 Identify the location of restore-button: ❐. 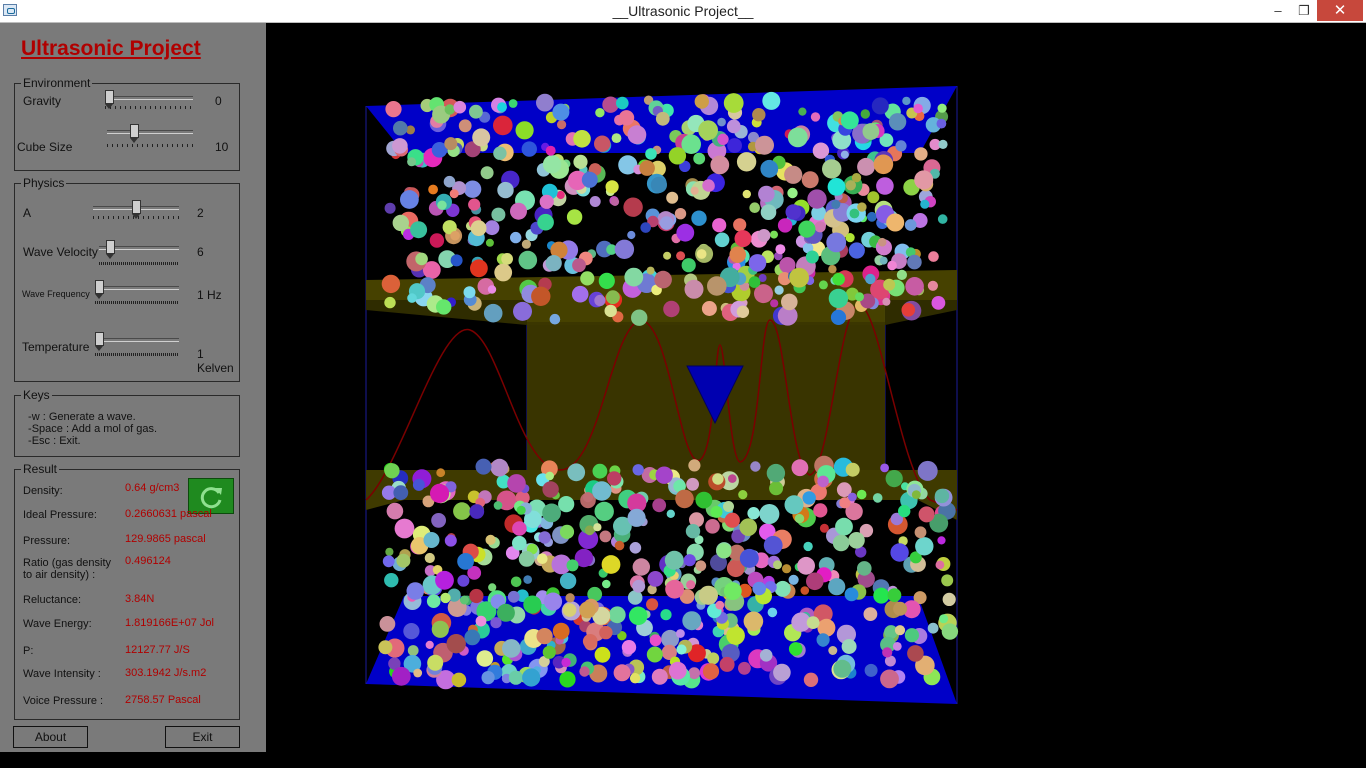
(1304, 10).